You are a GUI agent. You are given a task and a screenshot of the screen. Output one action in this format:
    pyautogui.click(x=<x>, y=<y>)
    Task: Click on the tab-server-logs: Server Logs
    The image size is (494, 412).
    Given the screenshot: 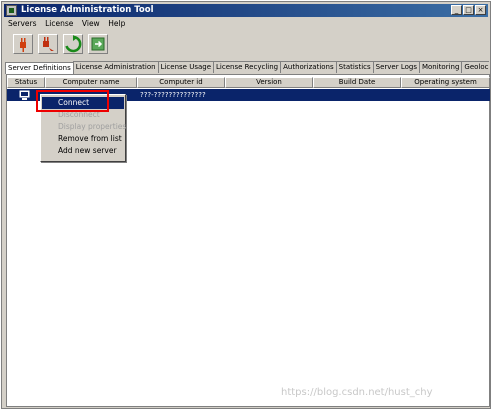 What is the action you would take?
    pyautogui.click(x=396, y=67)
    